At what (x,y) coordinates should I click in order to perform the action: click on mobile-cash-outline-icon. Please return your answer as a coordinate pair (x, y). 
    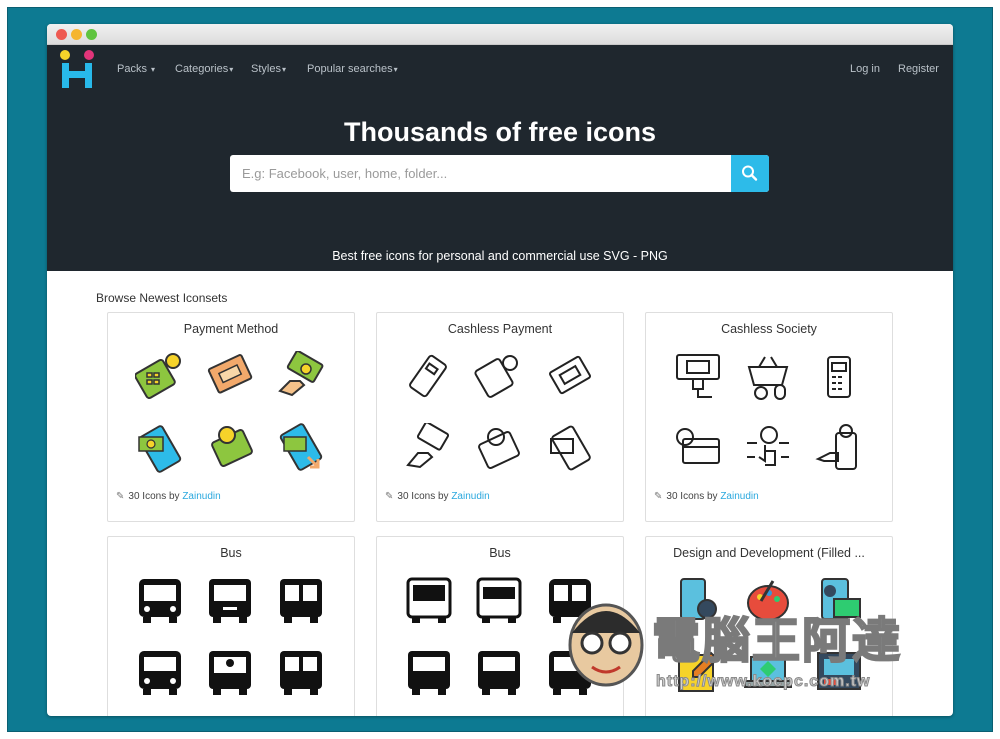
    Looking at the image, I should click on (570, 448).